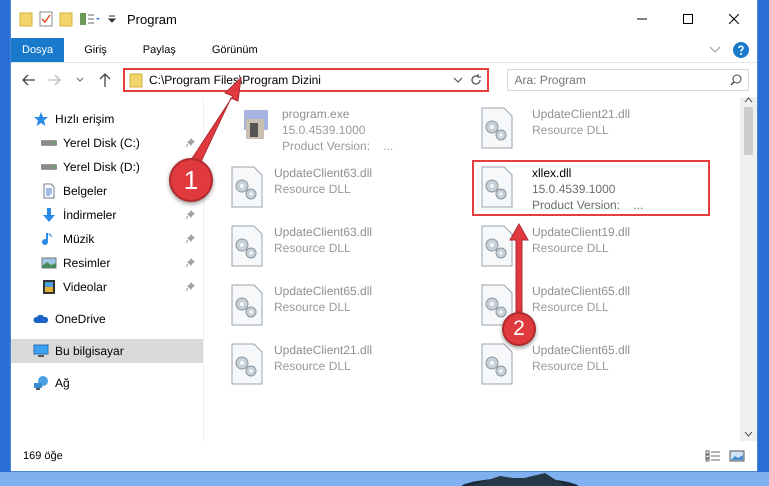 Image resolution: width=769 pixels, height=486 pixels. Describe the element at coordinates (152, 19) in the screenshot. I see `window-title: Program` at that location.